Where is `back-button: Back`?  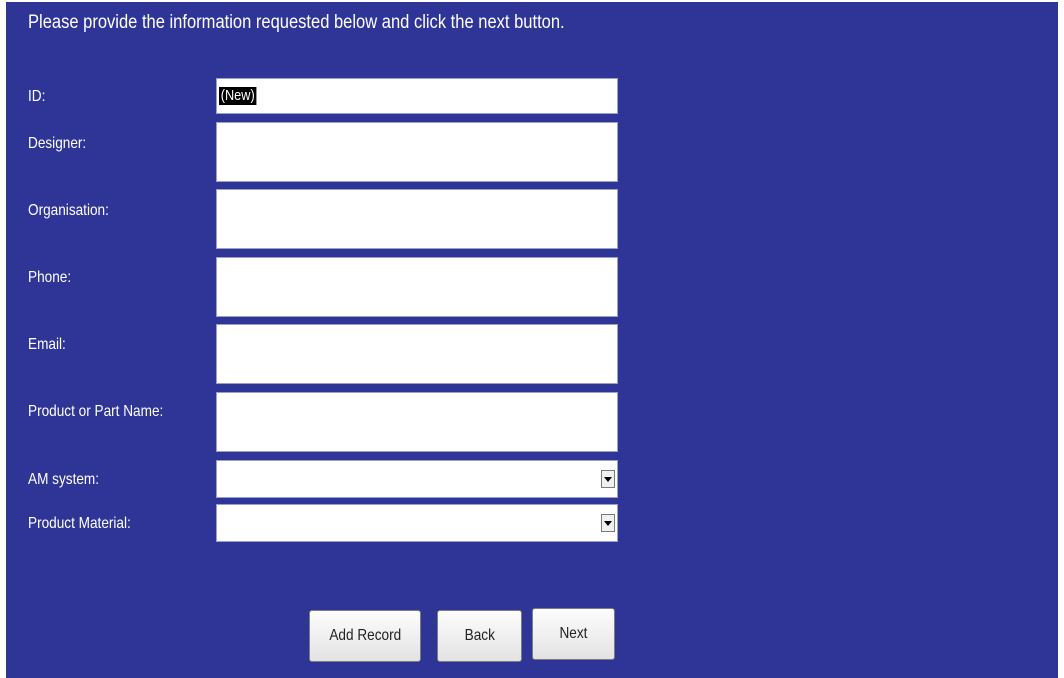 back-button: Back is located at coordinates (479, 636).